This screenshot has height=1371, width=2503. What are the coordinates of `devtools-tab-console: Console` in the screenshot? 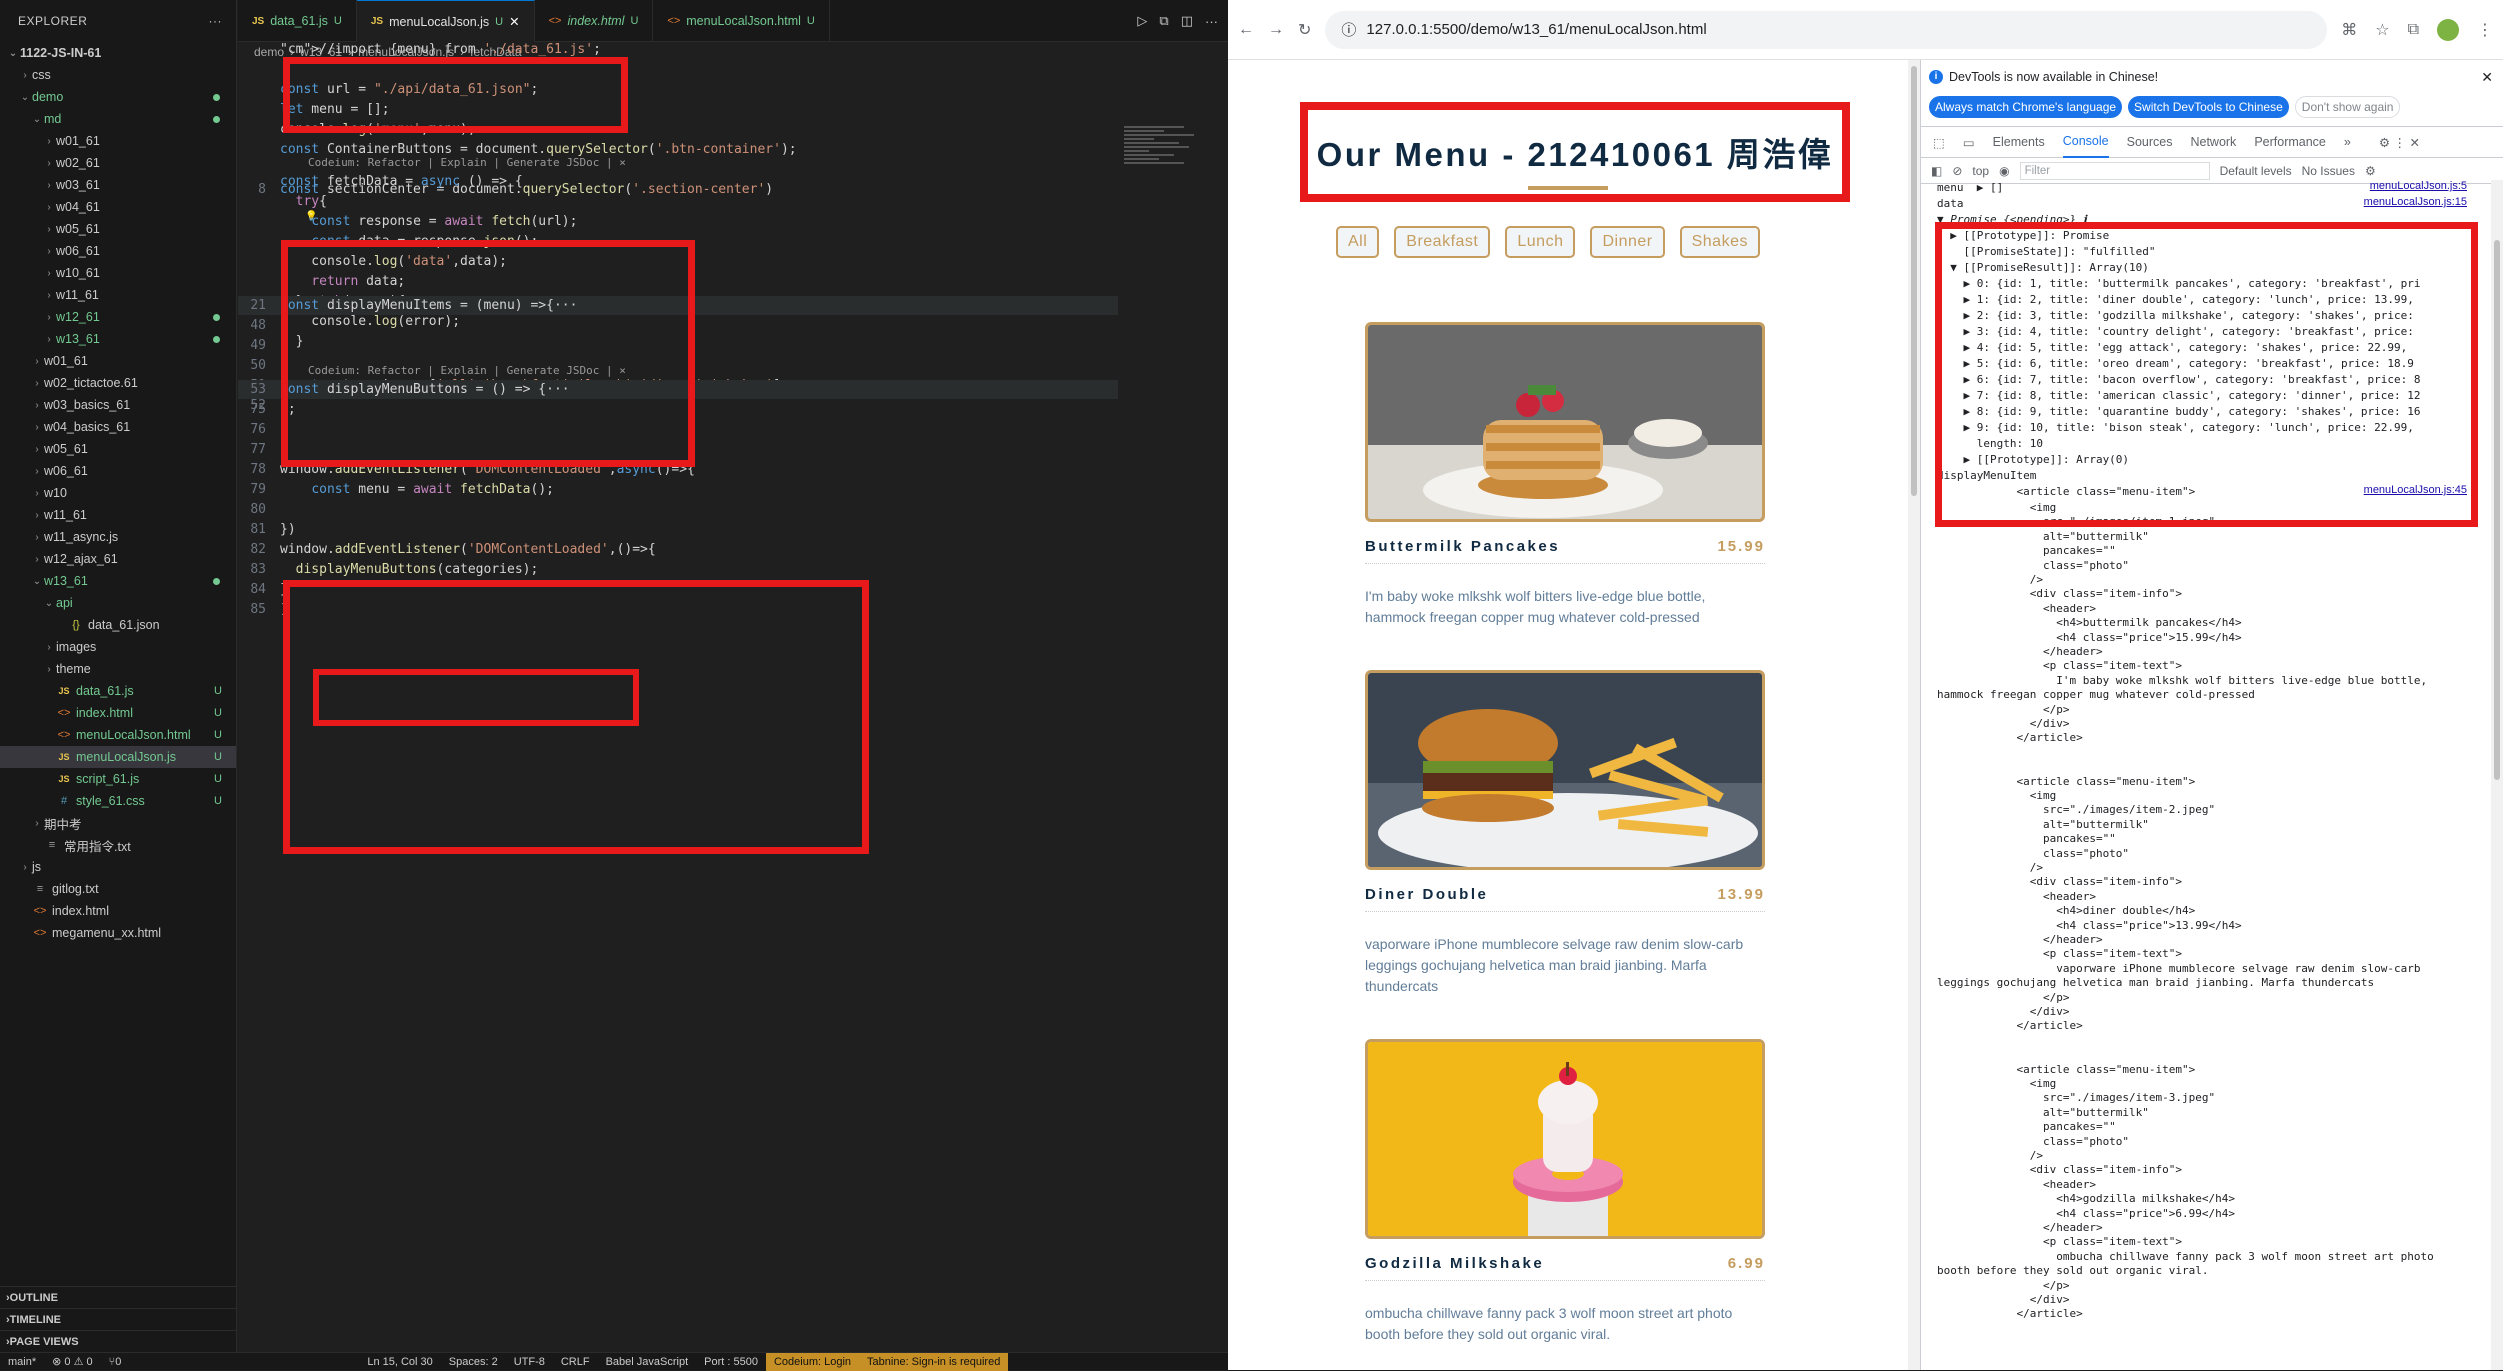 It's located at (2085, 142).